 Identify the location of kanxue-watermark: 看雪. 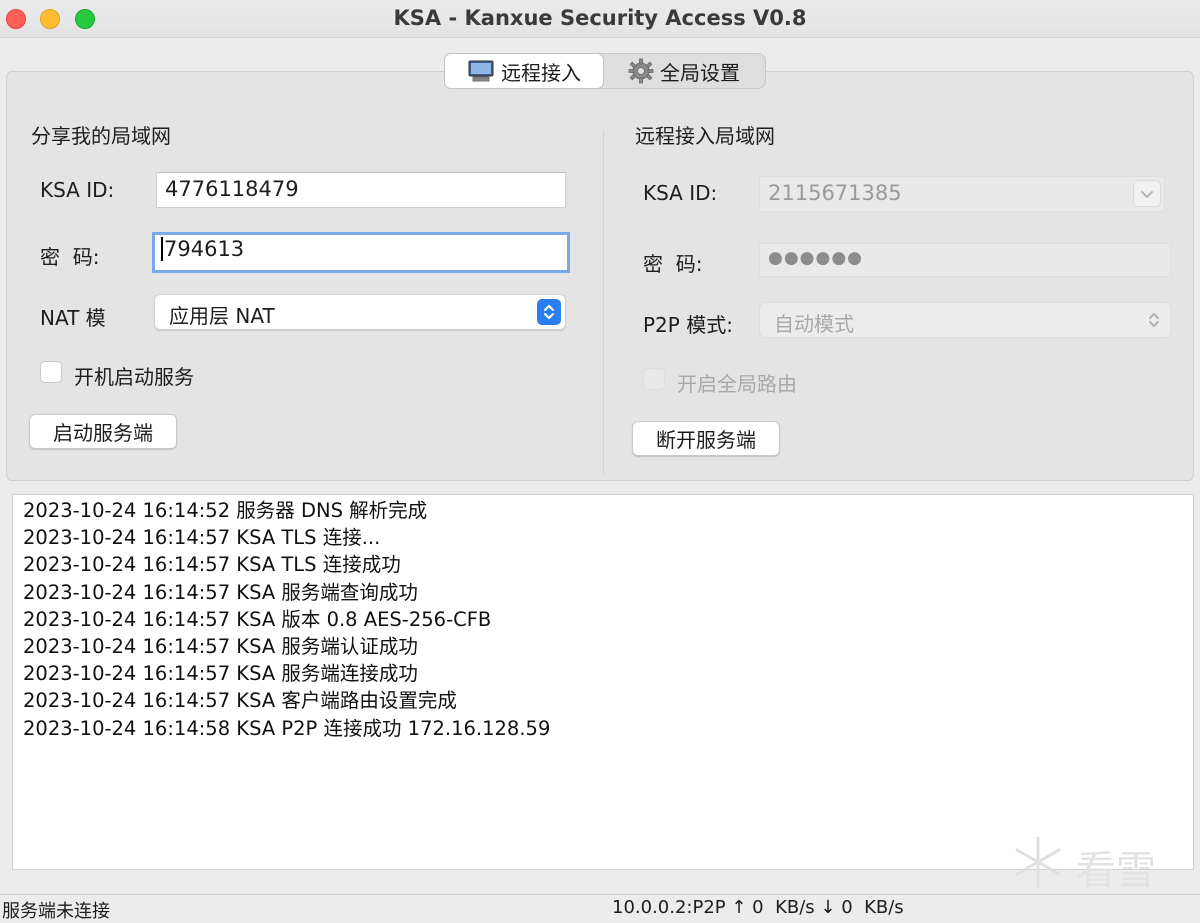
(1083, 867).